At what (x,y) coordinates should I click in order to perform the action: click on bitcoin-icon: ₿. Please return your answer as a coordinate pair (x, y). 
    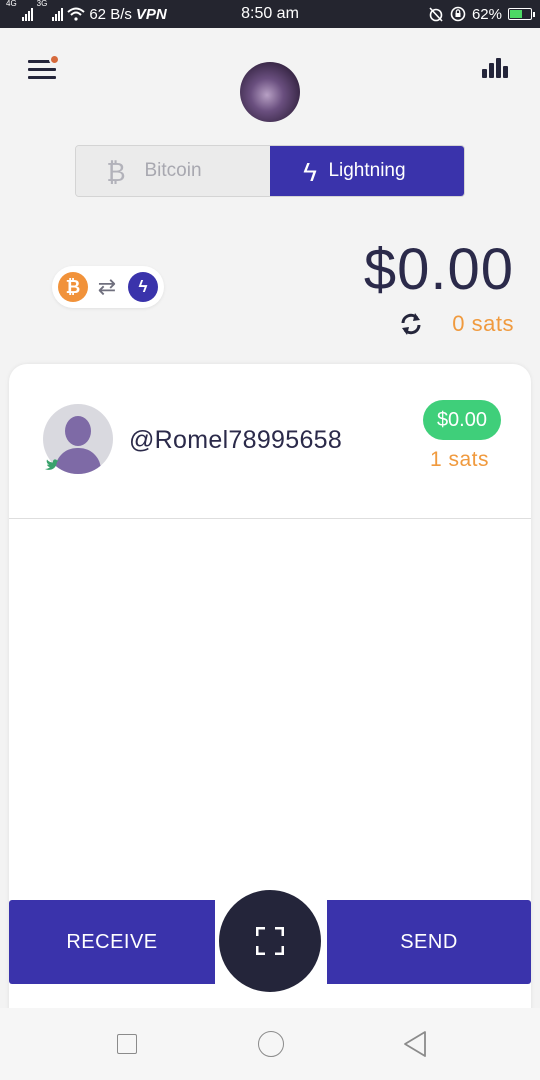
    Looking at the image, I should click on (116, 172).